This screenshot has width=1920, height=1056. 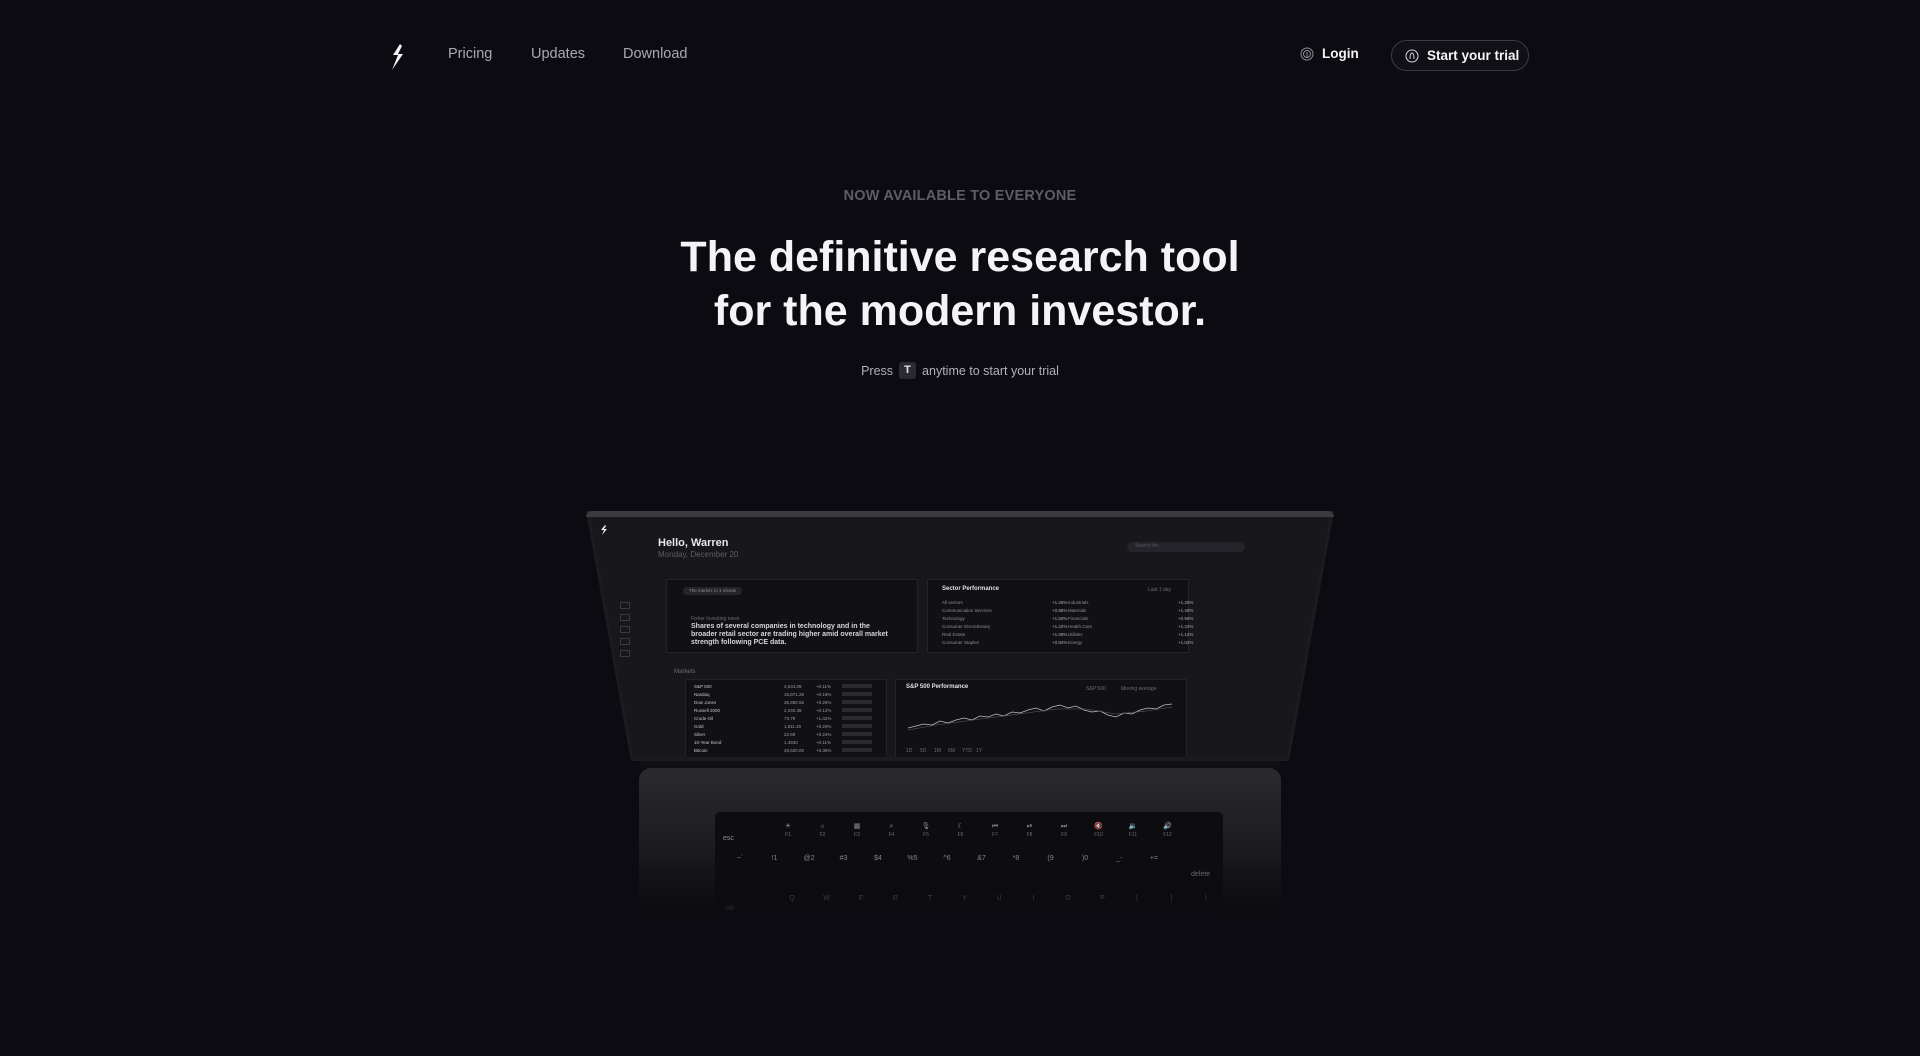 What do you see at coordinates (715, 619) in the screenshot?
I see `news-source: Fisher Investing news` at bounding box center [715, 619].